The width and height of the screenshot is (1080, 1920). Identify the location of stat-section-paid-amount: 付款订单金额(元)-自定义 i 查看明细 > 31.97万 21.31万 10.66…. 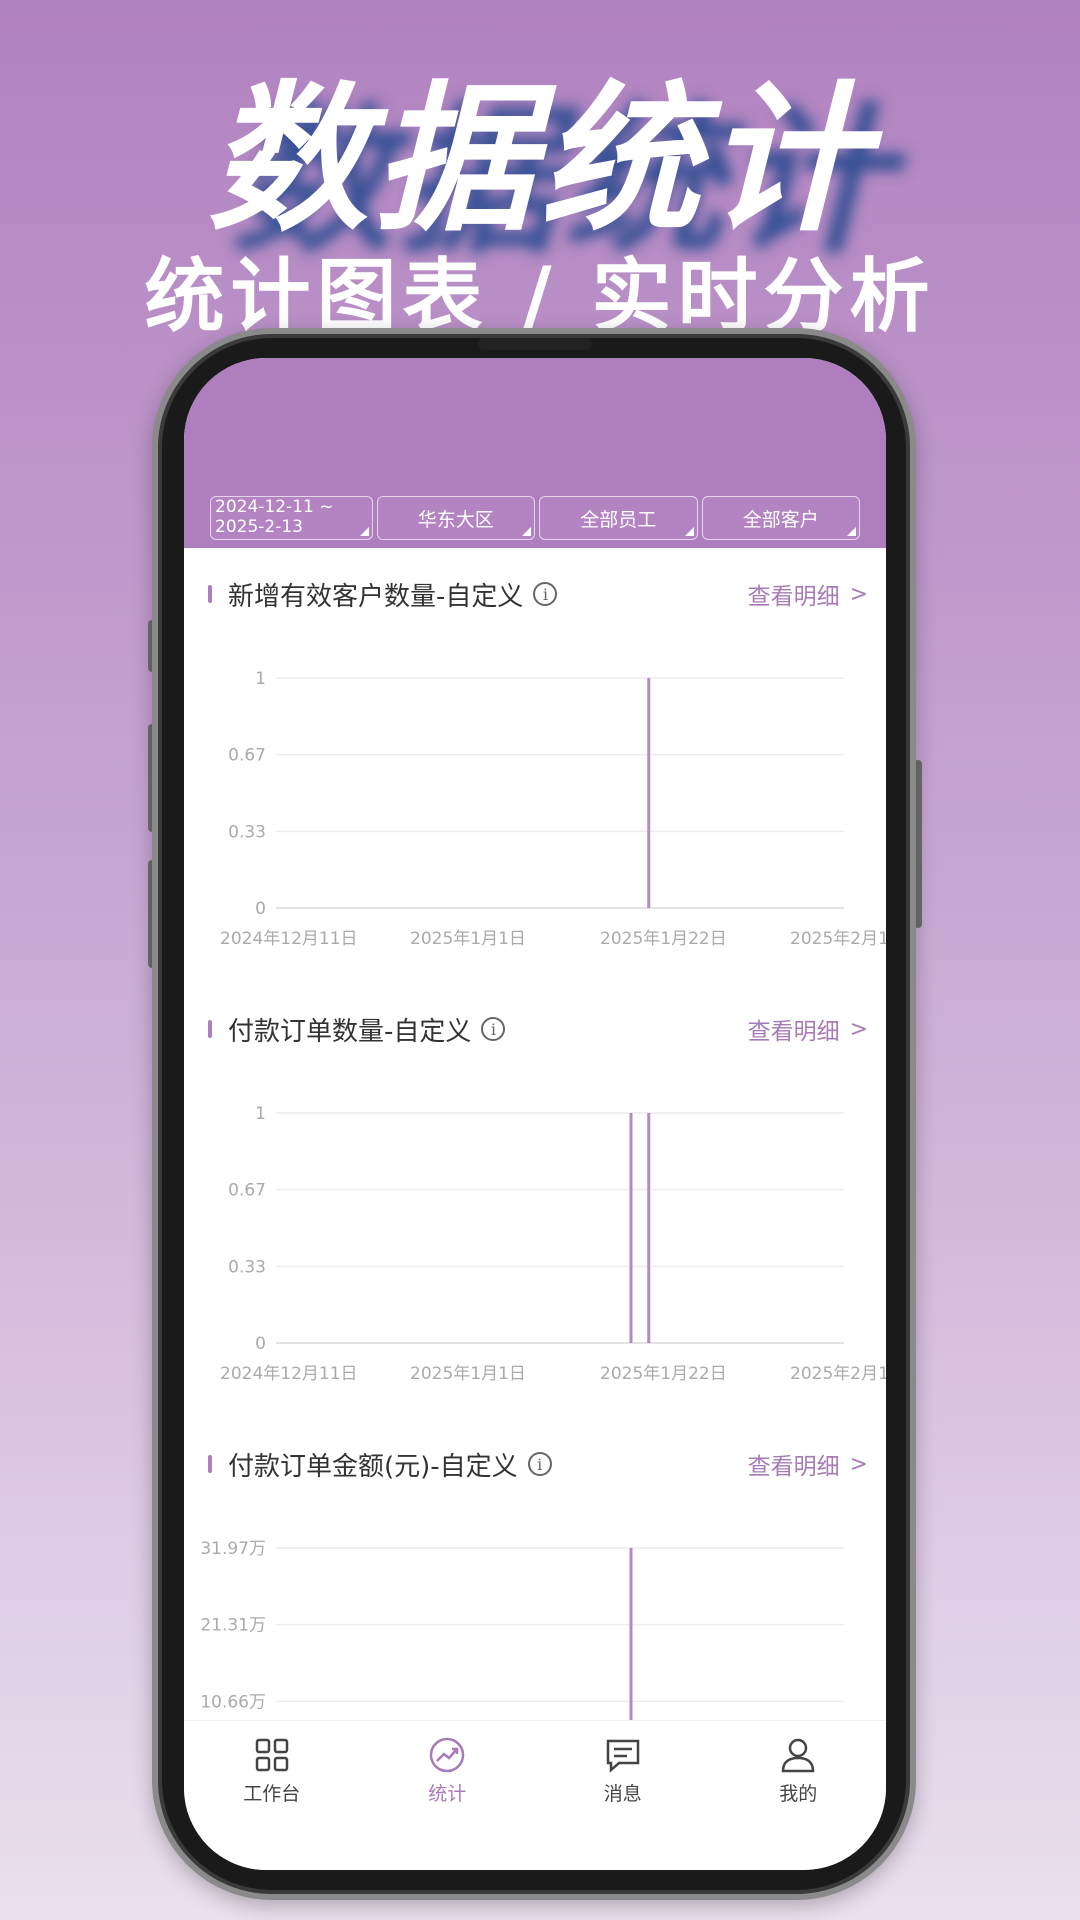
(535, 1569).